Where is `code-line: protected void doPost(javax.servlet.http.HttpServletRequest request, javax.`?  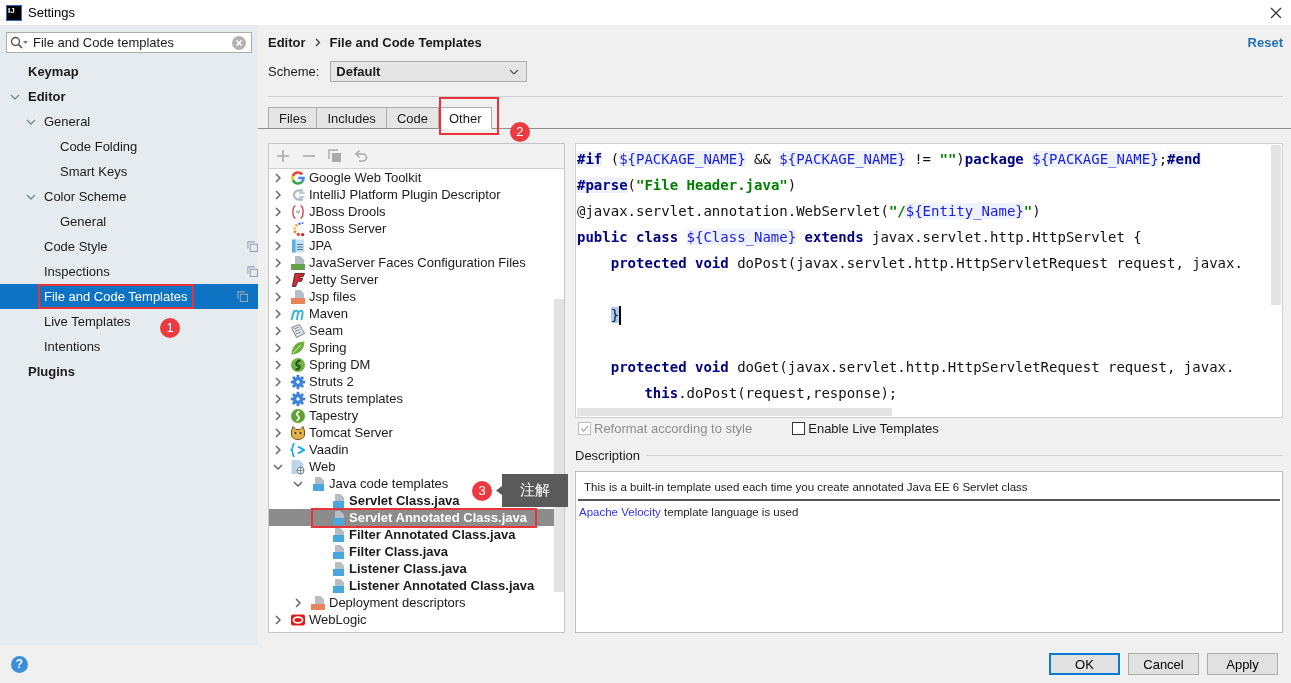
code-line: protected void doPost(javax.servlet.http.HttpServletRequest request, javax. is located at coordinates (926, 263).